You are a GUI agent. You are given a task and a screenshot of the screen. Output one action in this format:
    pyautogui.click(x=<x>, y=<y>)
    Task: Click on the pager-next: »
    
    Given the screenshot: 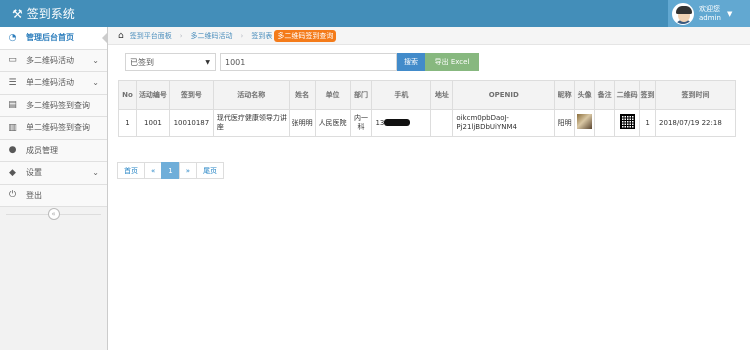 What is the action you would take?
    pyautogui.click(x=188, y=170)
    